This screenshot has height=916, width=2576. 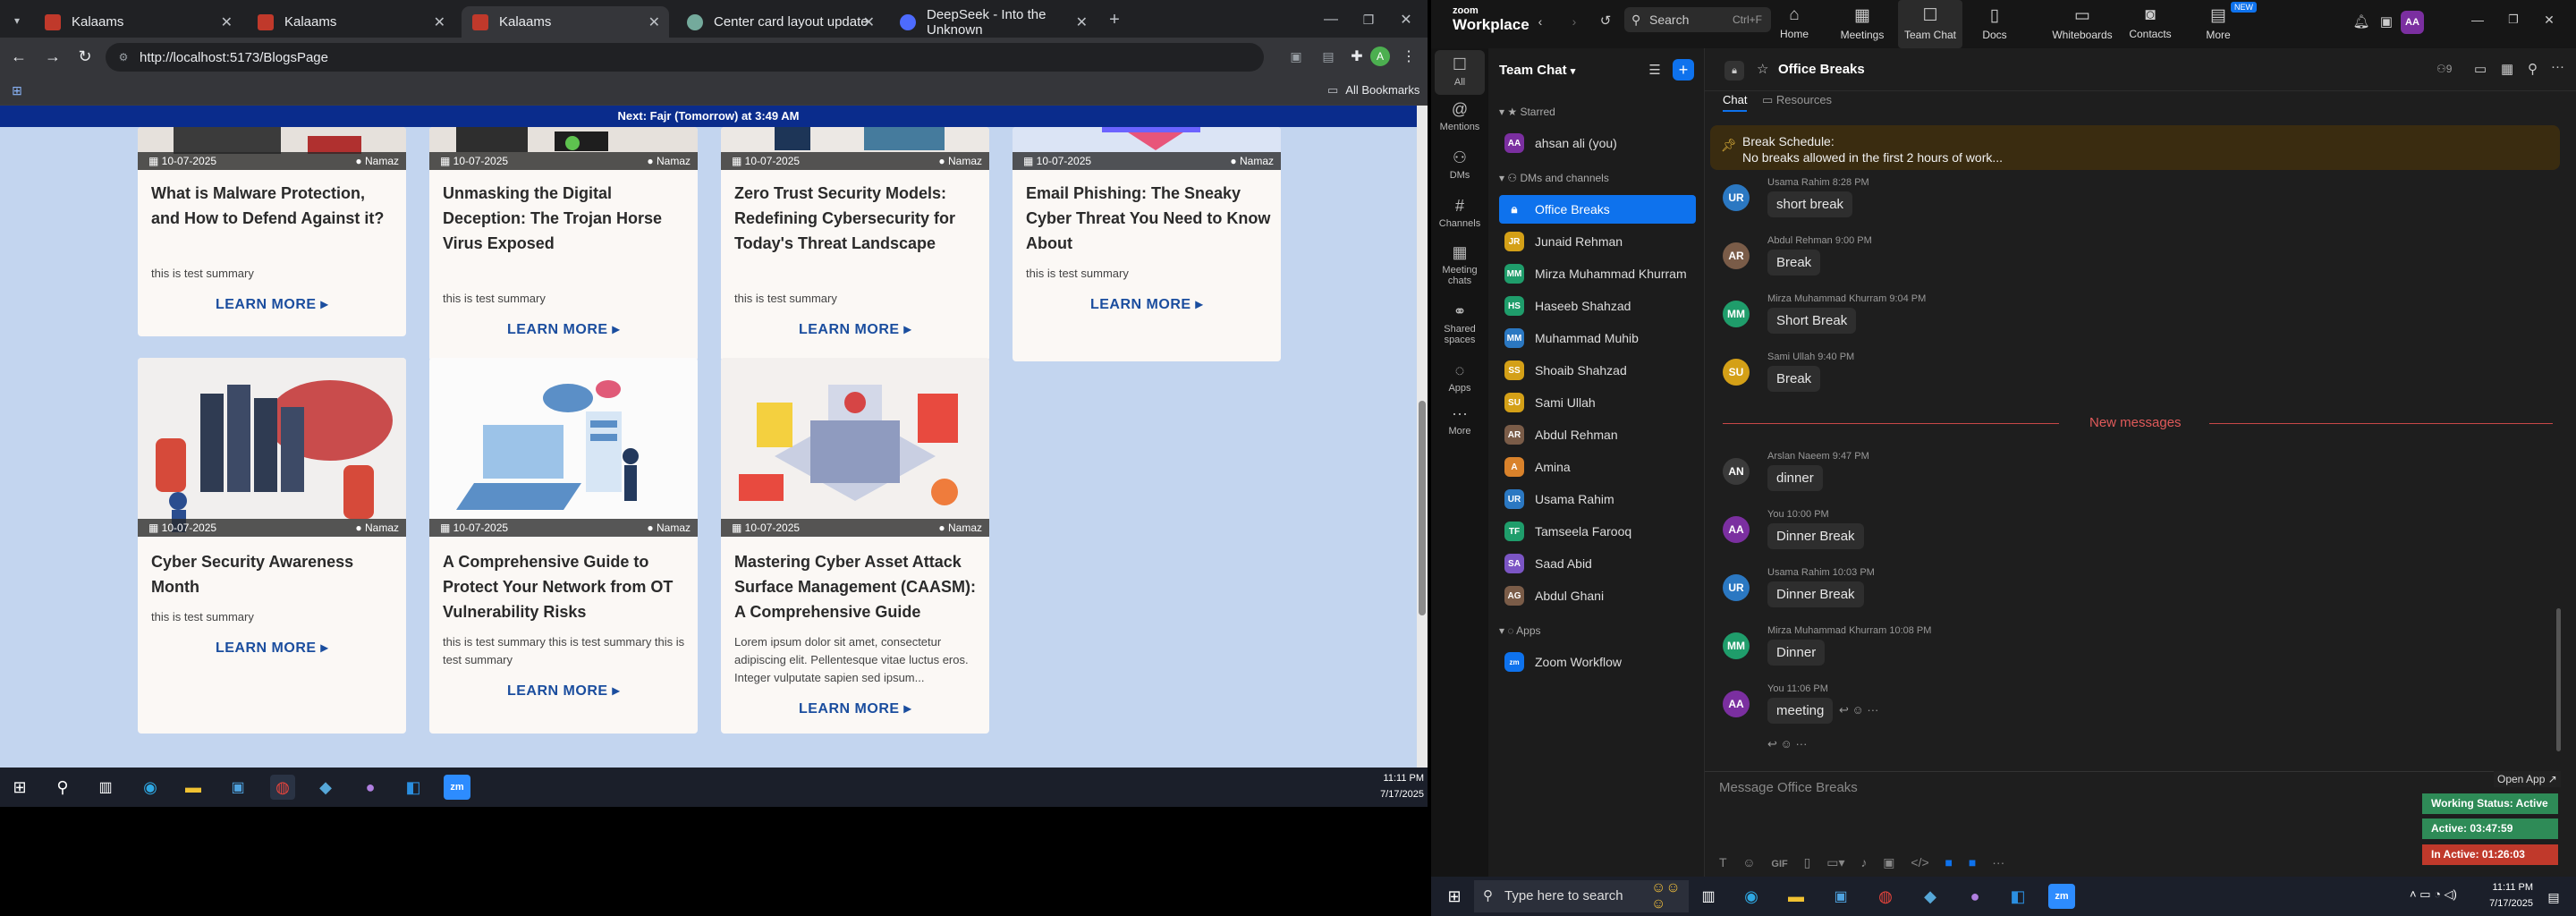 I want to click on rail-channels: # Channels, so click(x=1459, y=213).